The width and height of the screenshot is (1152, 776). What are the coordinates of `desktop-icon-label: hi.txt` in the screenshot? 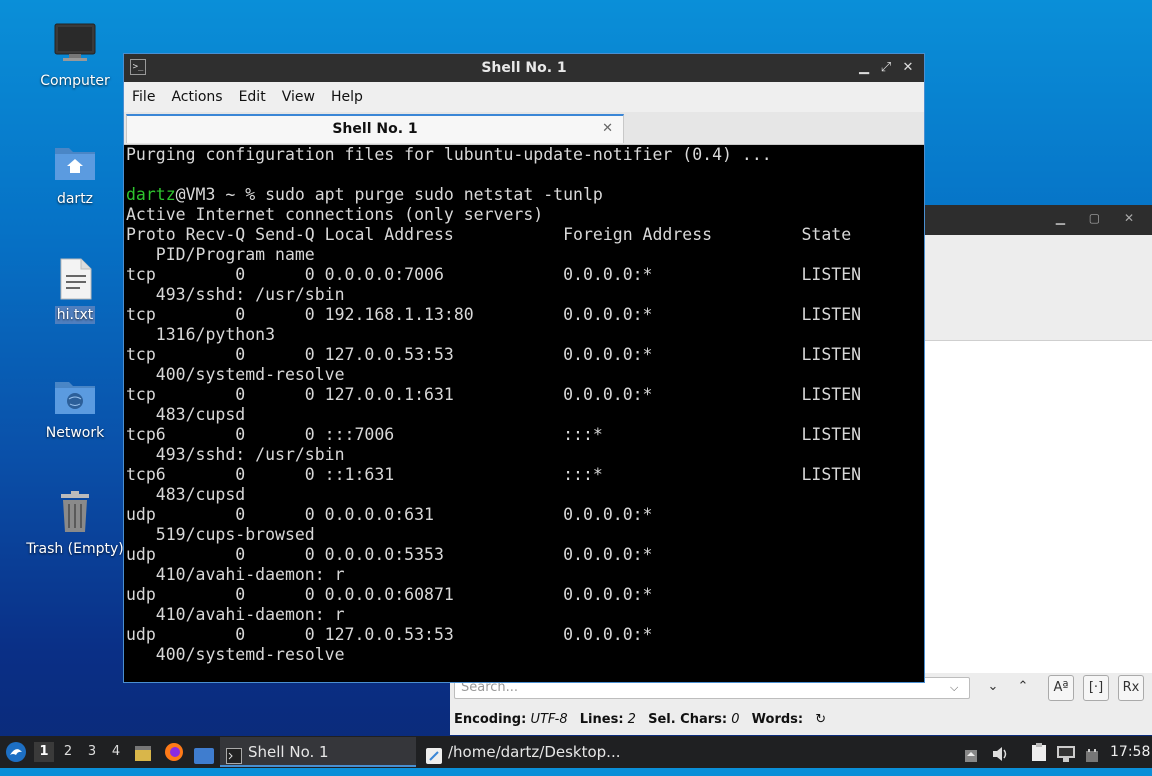 It's located at (75, 315).